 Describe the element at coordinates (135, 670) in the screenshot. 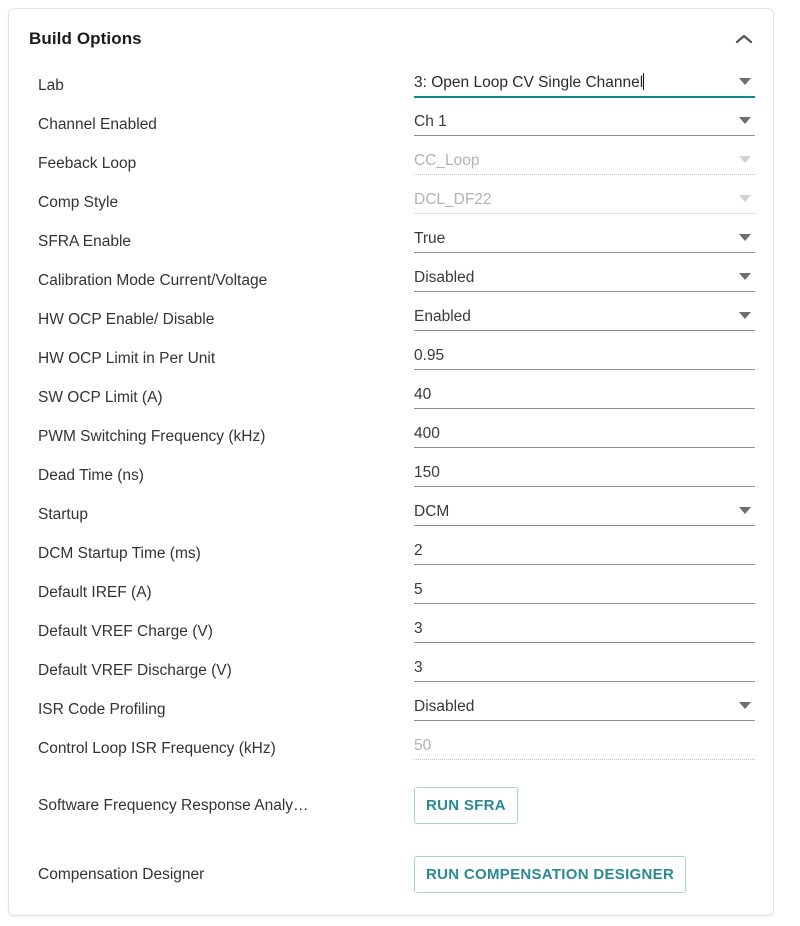

I see `option-label: Default VREF Discharge (V)` at that location.